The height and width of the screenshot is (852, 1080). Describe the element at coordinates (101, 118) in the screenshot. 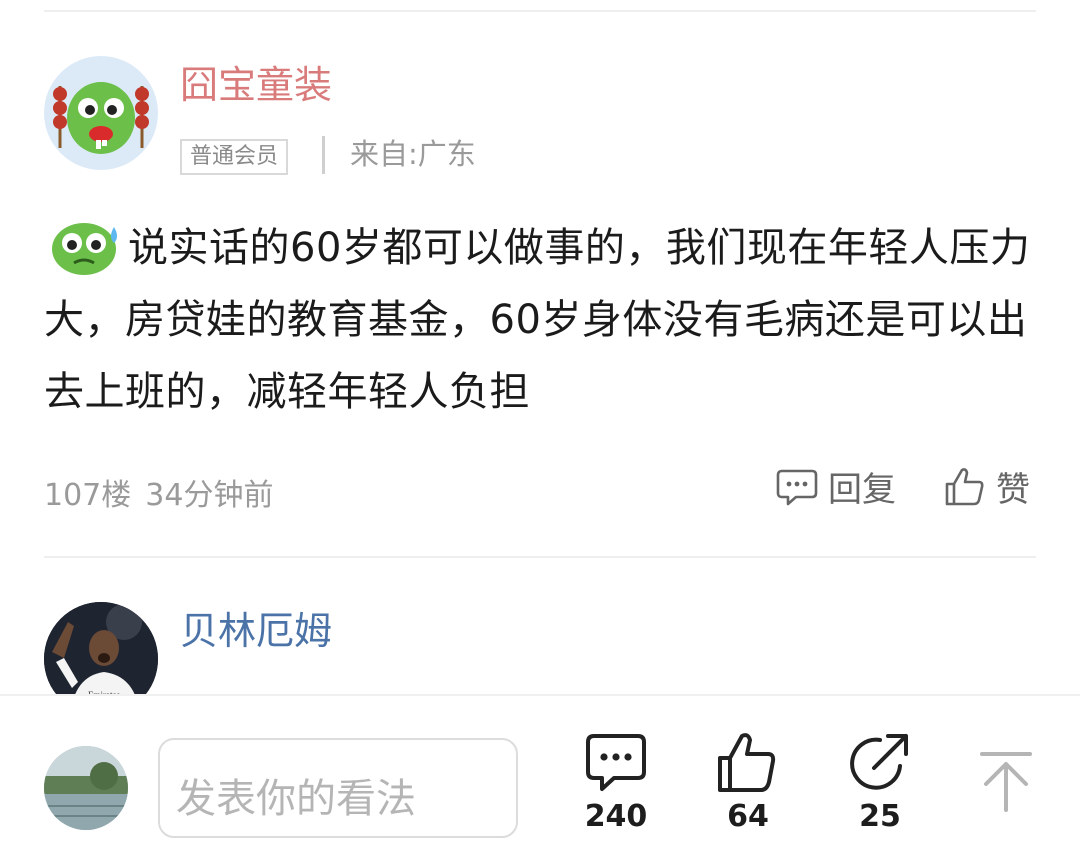

I see `green-monster-avatar-icon` at that location.